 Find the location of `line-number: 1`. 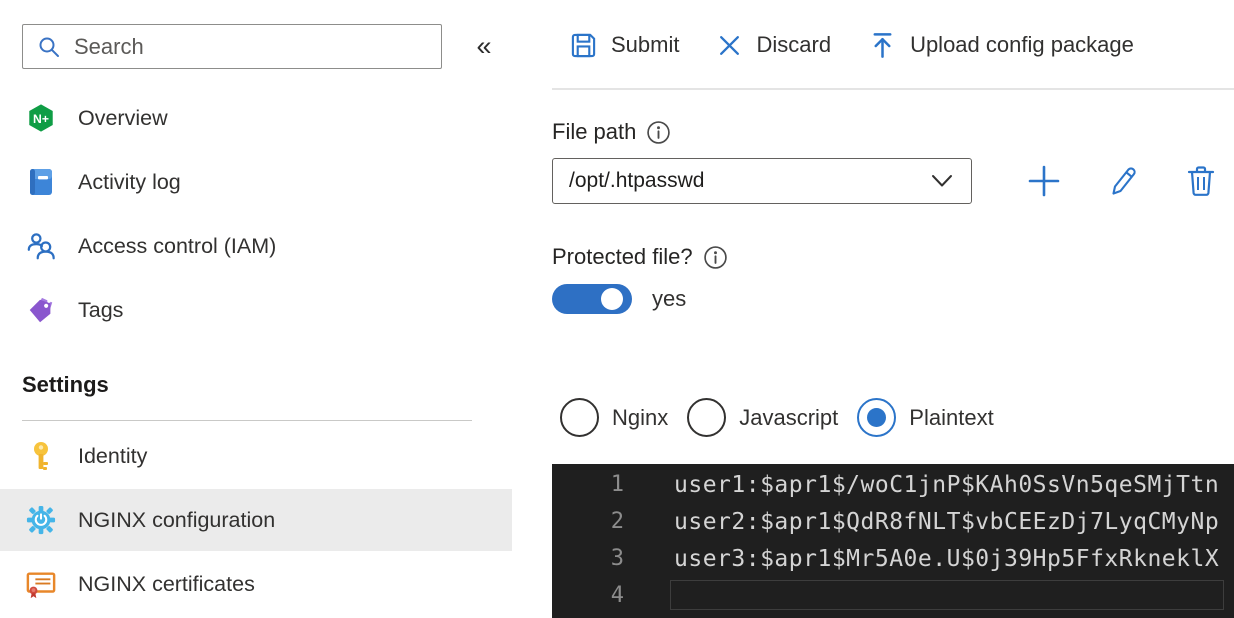

line-number: 1 is located at coordinates (617, 484).